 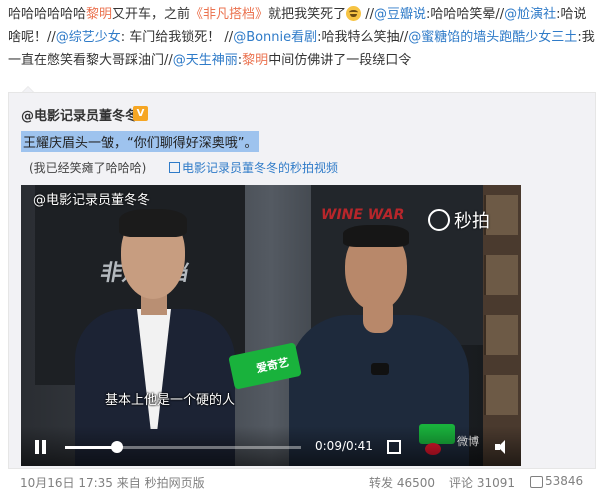 I want to click on volume-button, so click(x=502, y=447).